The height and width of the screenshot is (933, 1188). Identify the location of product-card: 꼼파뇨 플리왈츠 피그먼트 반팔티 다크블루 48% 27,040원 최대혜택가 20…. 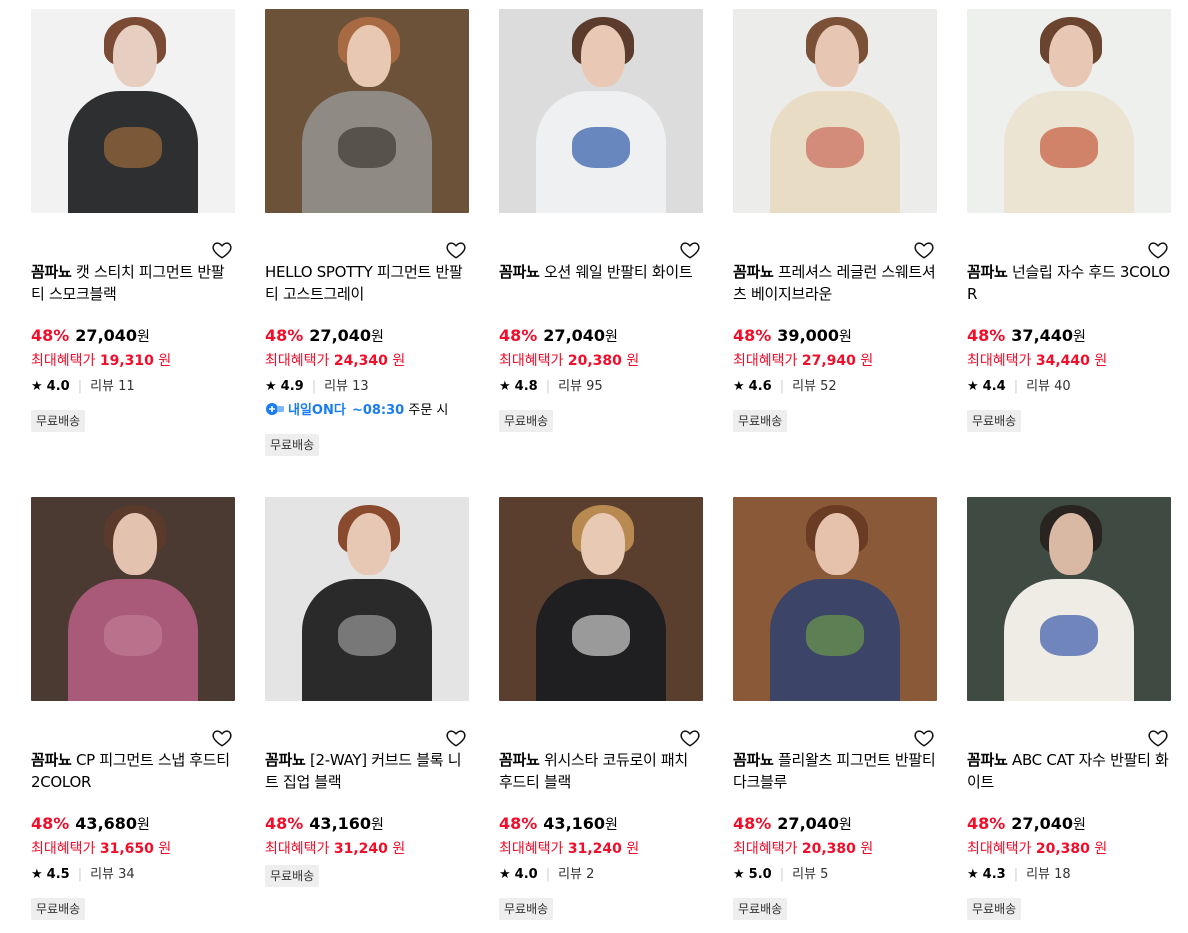
(835, 712).